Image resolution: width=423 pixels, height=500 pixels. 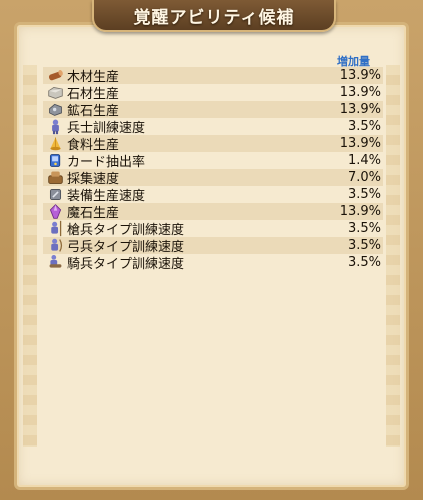 What do you see at coordinates (55, 109) in the screenshot?
I see `ore-icon` at bounding box center [55, 109].